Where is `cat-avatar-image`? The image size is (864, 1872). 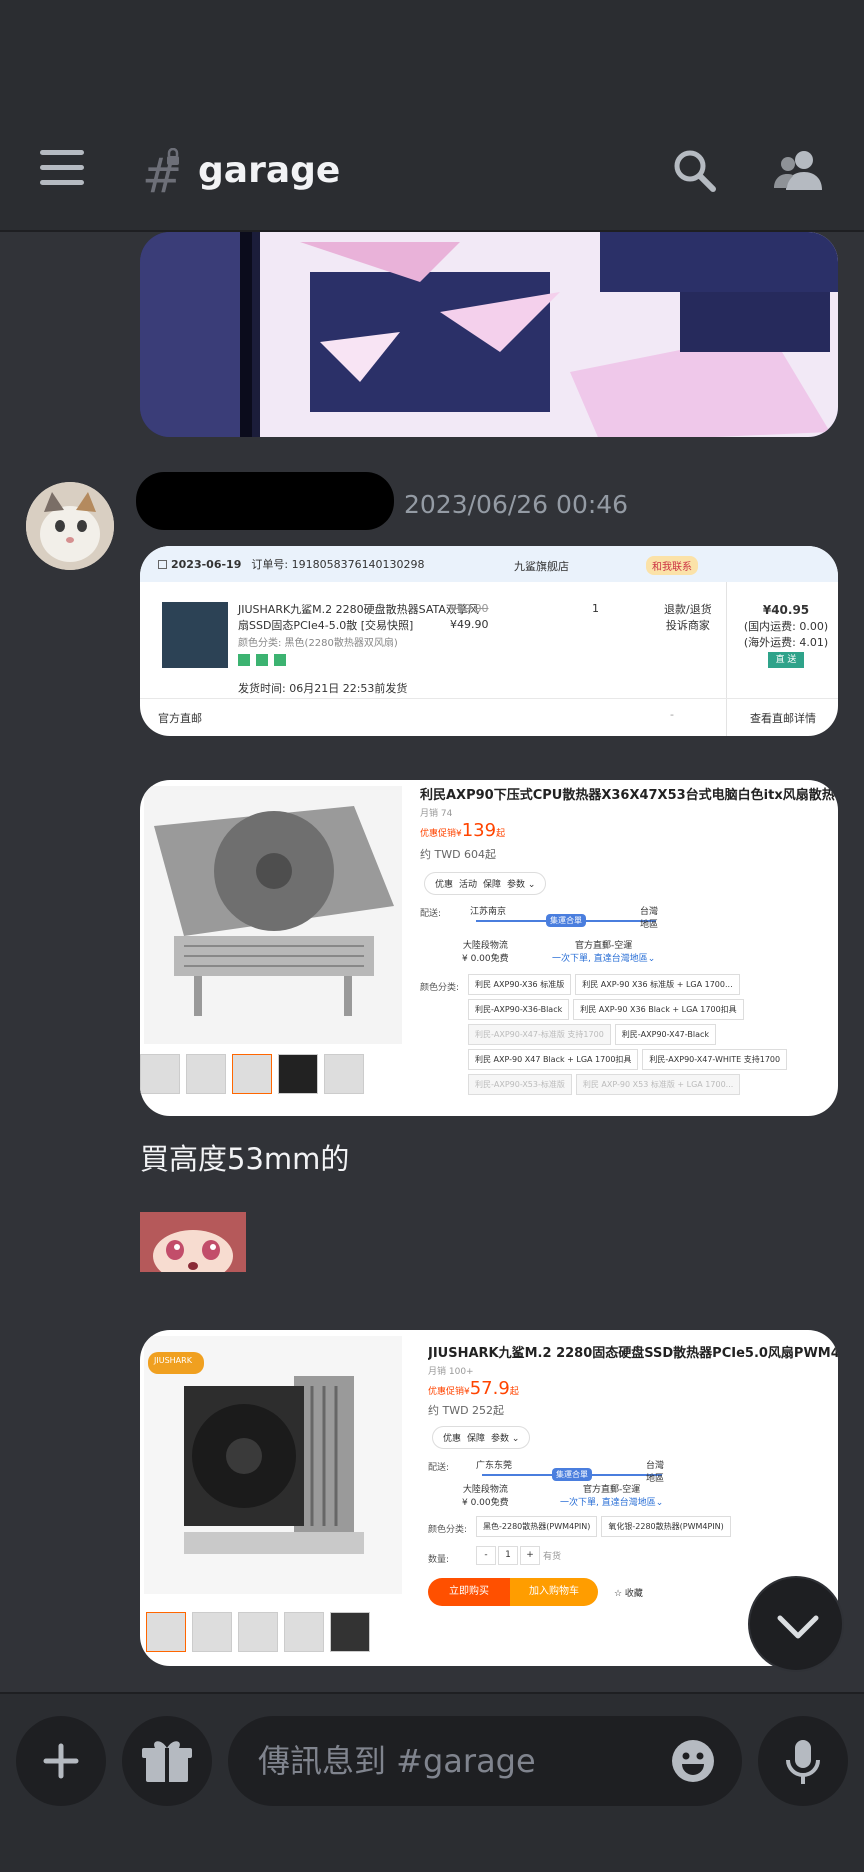 cat-avatar-image is located at coordinates (70, 526).